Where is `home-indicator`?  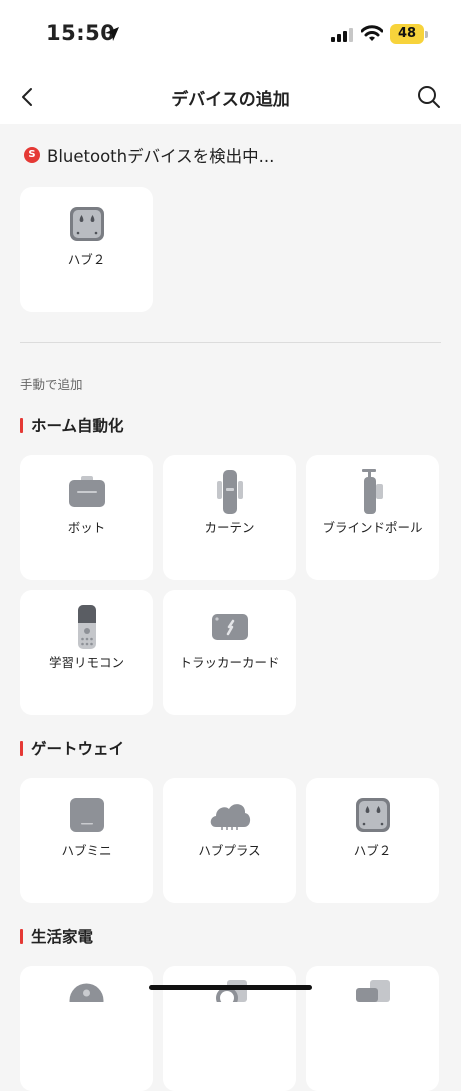
home-indicator is located at coordinates (230, 987).